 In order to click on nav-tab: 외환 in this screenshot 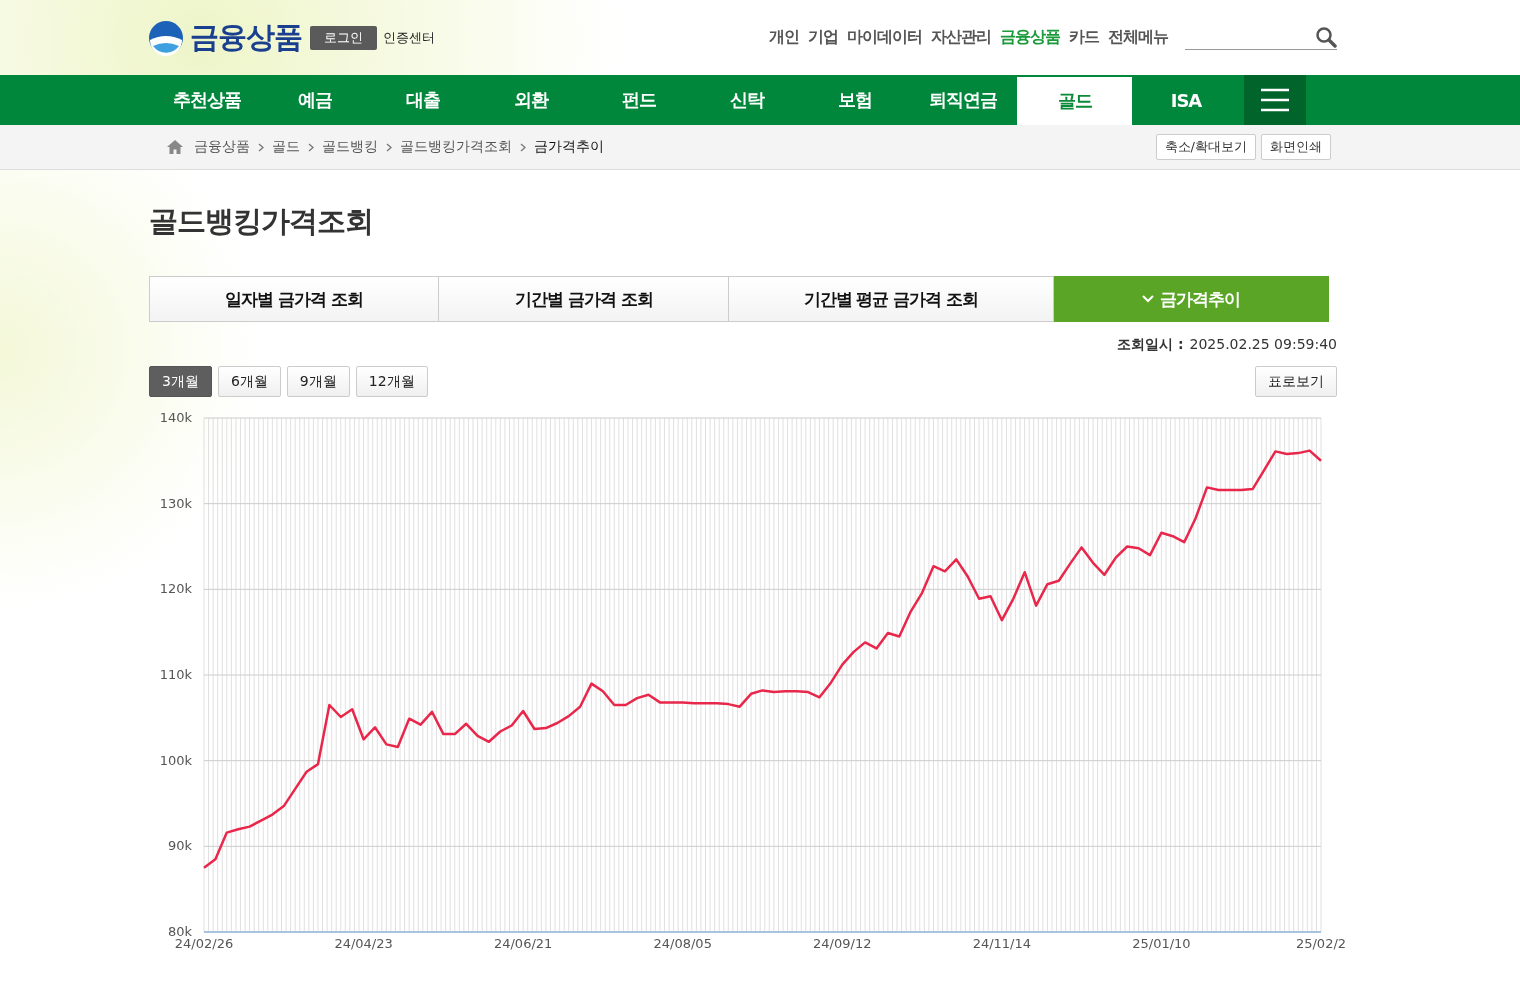, I will do `click(531, 100)`.